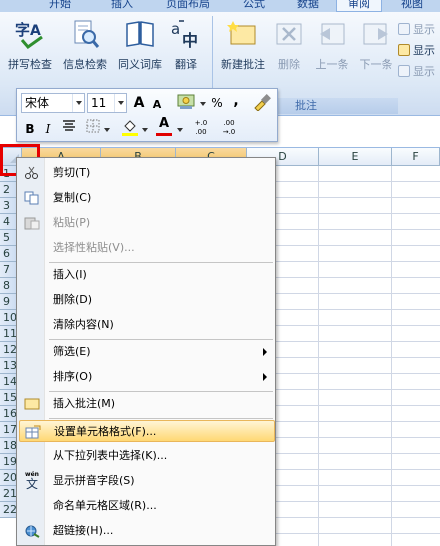  I want to click on previous-comment-label: 上一条, so click(332, 64).